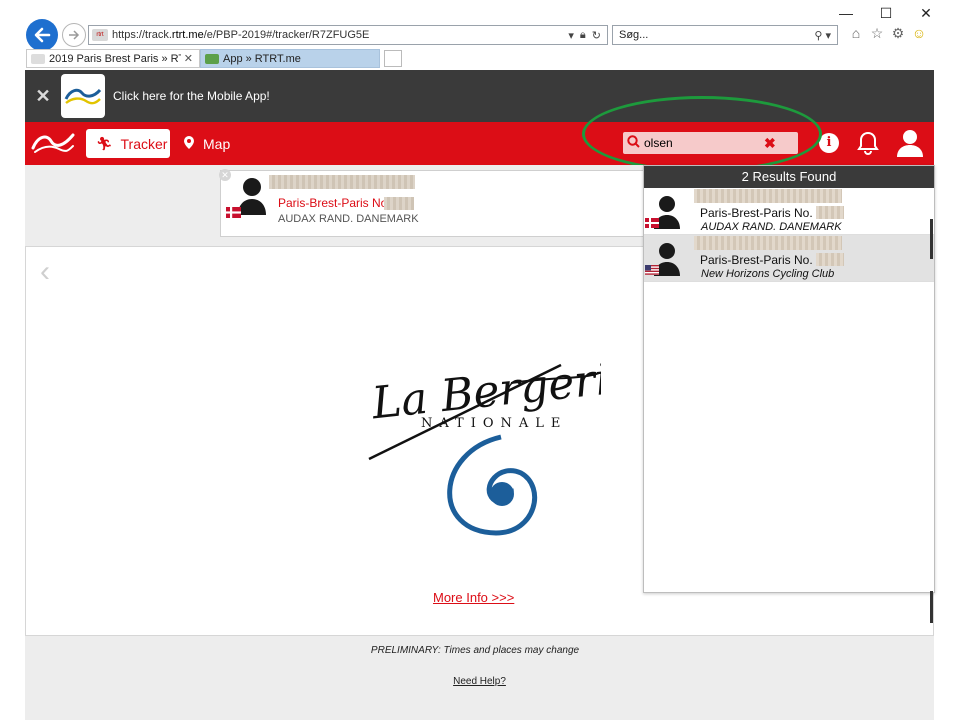 This screenshot has height=720, width=960. I want to click on top-navigation: 🏃︎ Tracker Map ✖ i, so click(479, 143).